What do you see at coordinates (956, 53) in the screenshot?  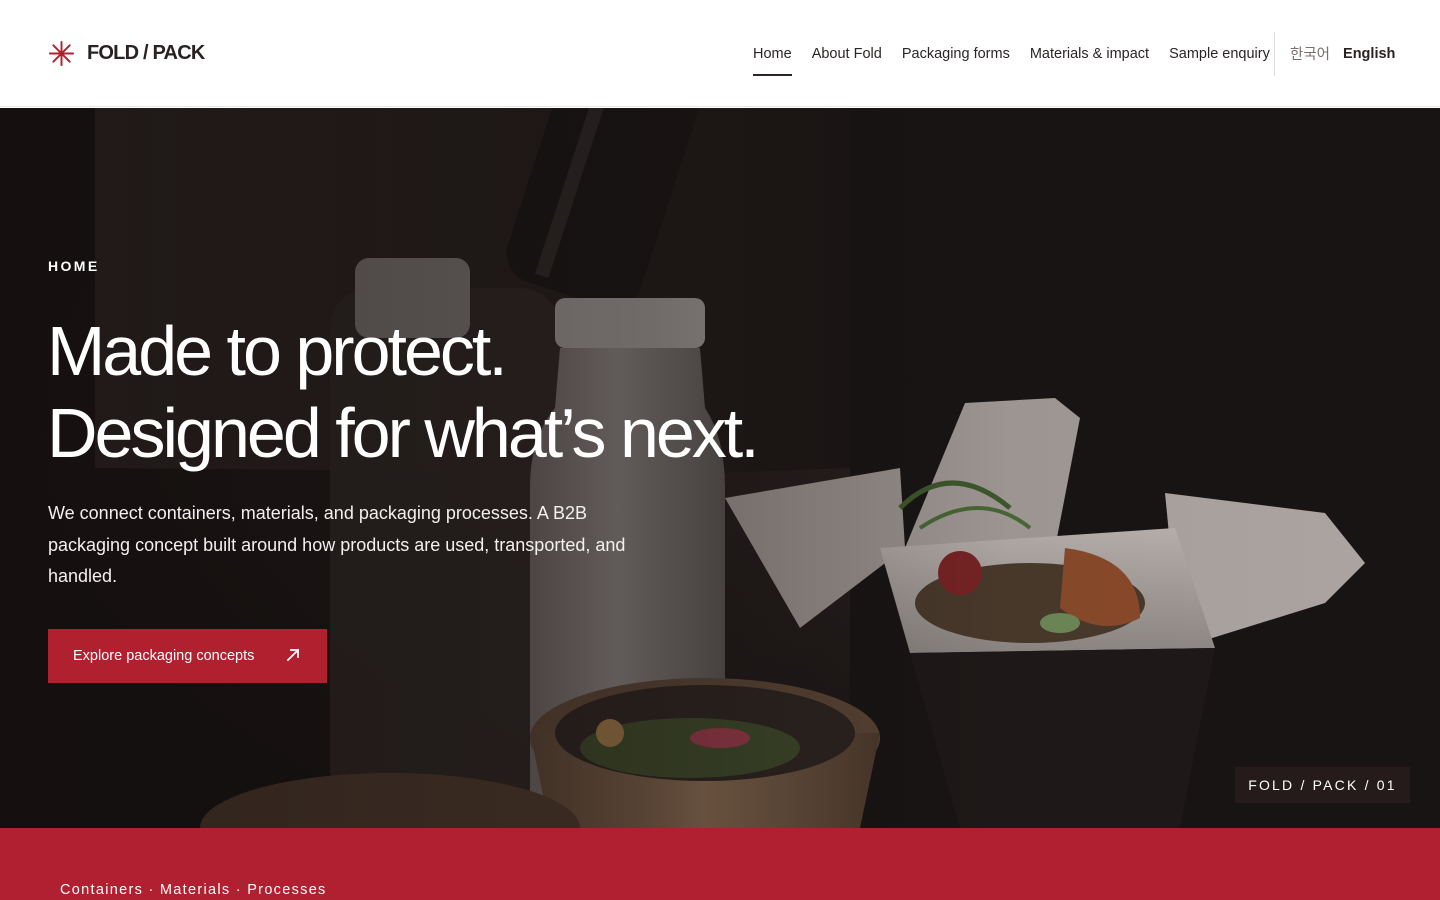 I see `nav-item-packaging-forms: Packaging forms` at bounding box center [956, 53].